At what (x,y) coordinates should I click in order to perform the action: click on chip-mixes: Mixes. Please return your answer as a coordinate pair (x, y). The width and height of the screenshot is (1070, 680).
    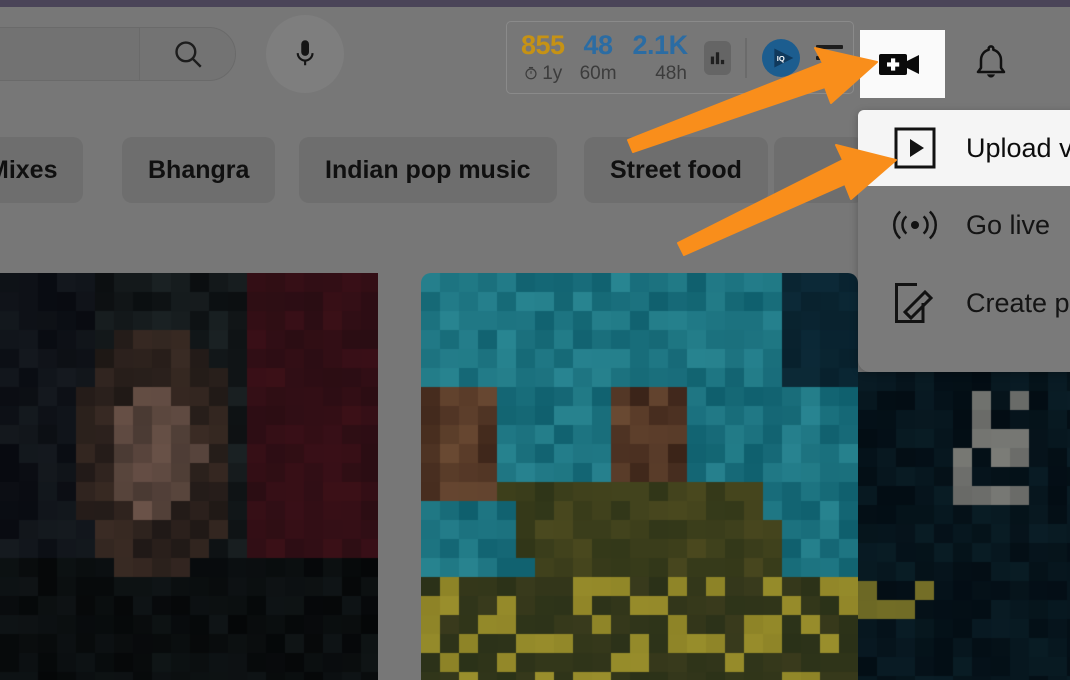
    Looking at the image, I should click on (42, 170).